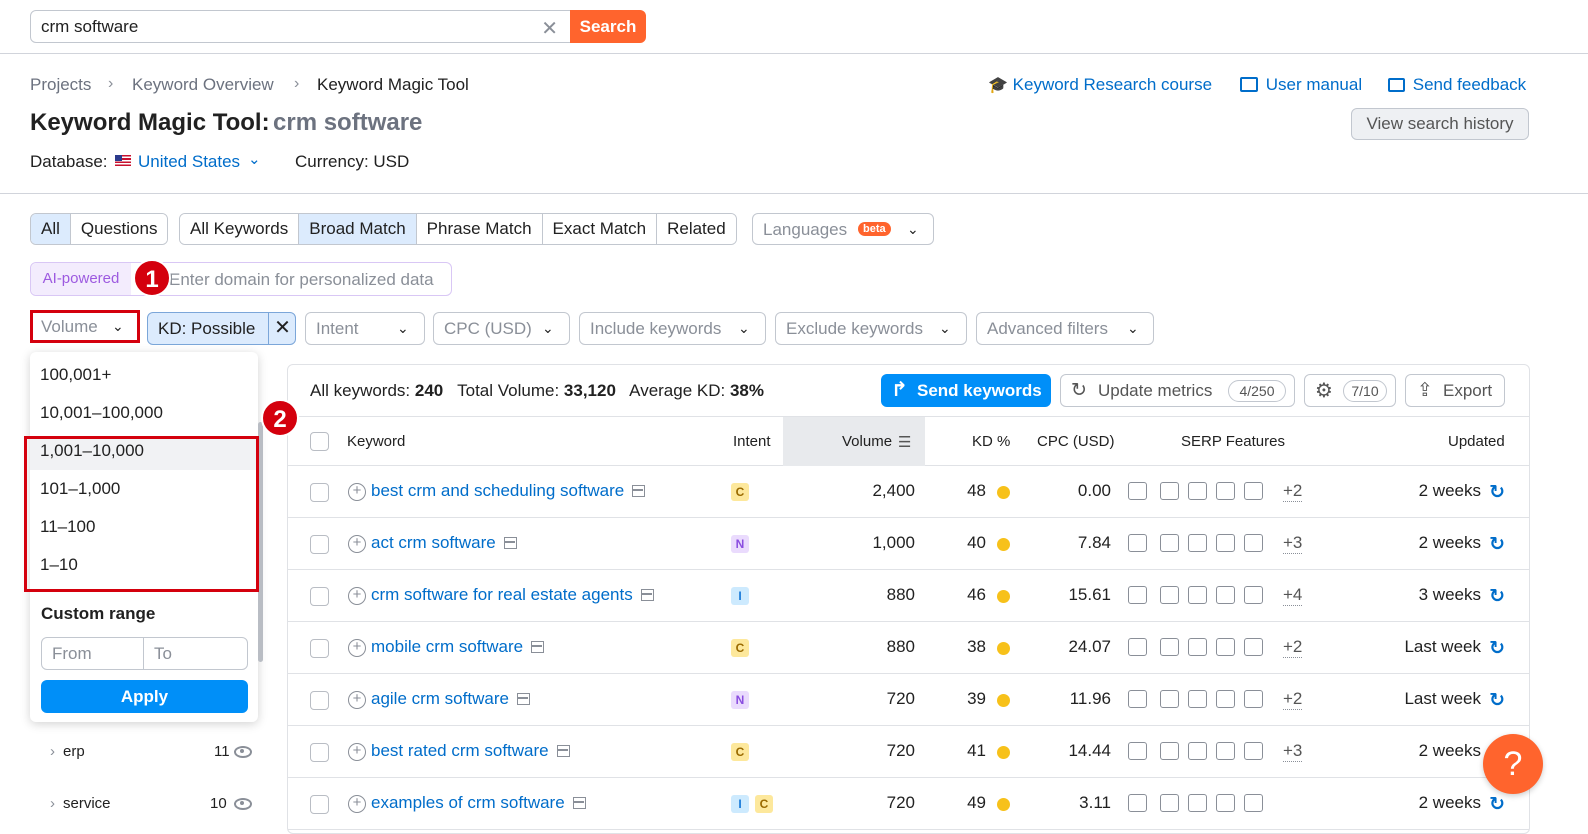 The width and height of the screenshot is (1588, 834). What do you see at coordinates (444, 543) in the screenshot?
I see `keyword-link: act crm software` at bounding box center [444, 543].